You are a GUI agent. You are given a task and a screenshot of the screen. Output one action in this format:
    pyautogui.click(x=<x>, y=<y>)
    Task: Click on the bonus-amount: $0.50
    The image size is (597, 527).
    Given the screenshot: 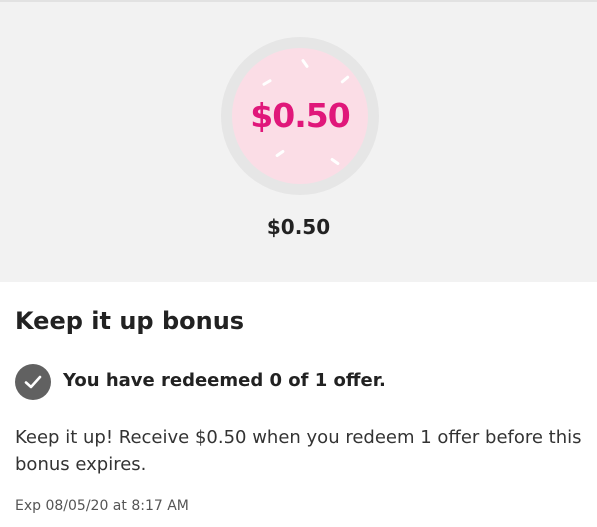 What is the action you would take?
    pyautogui.click(x=298, y=227)
    